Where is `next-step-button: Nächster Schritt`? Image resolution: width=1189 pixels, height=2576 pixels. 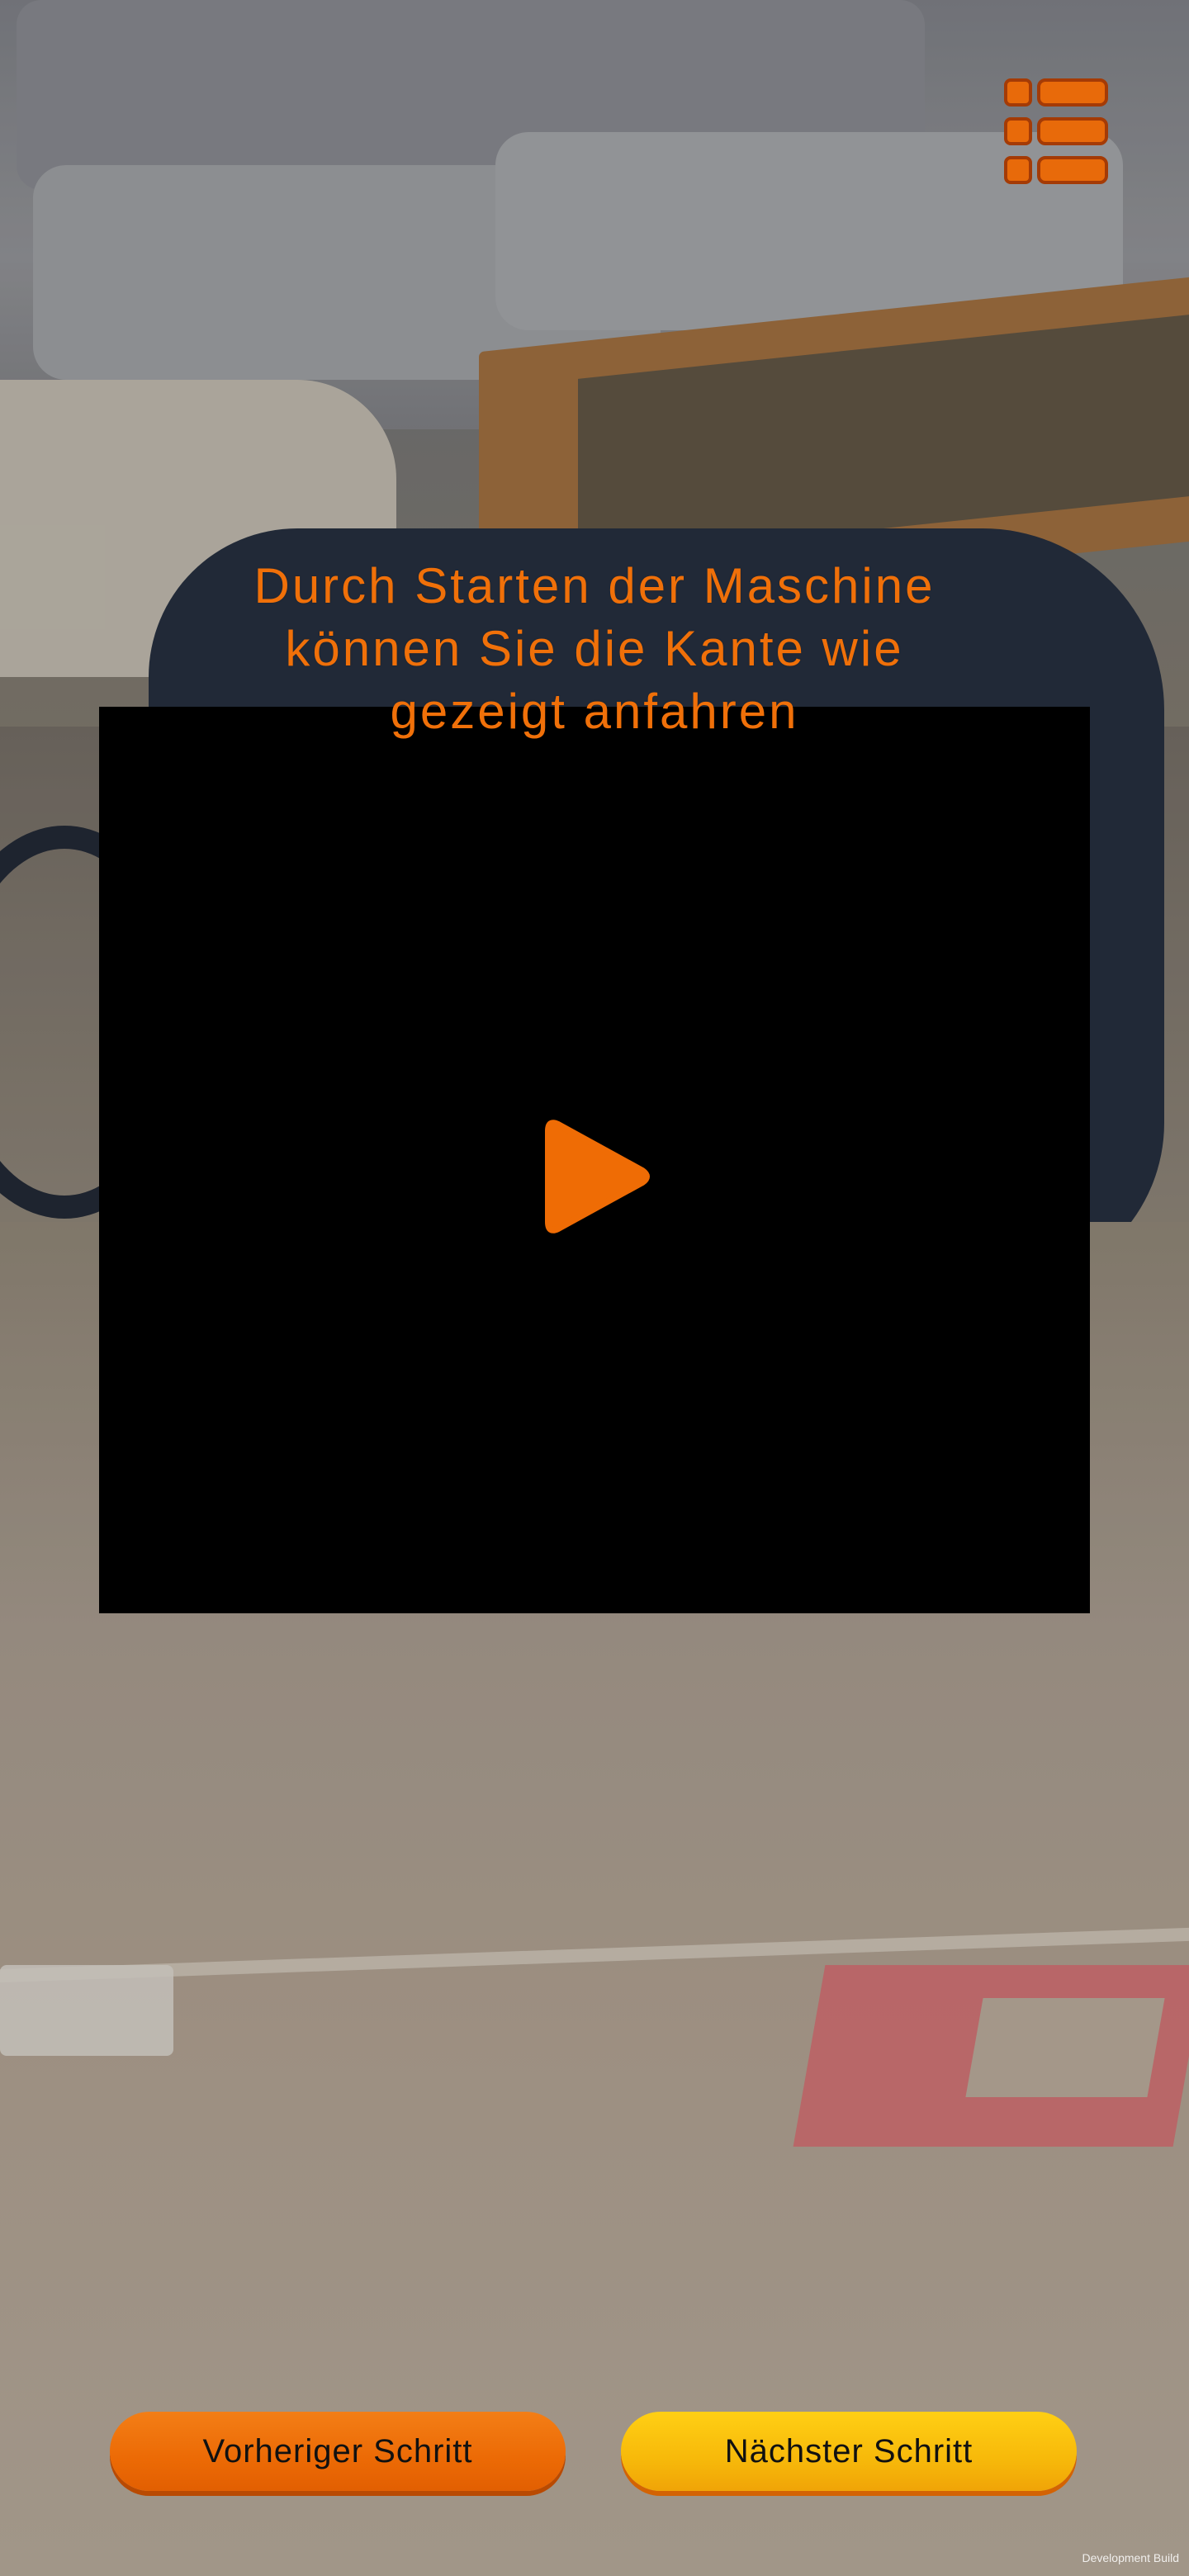
next-step-button: Nächster Schritt is located at coordinates (849, 2451).